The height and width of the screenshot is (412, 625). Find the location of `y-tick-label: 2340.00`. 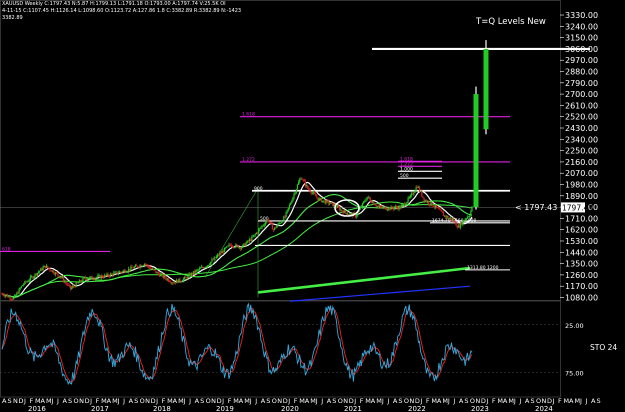

y-tick-label: 2340.00 is located at coordinates (581, 139).